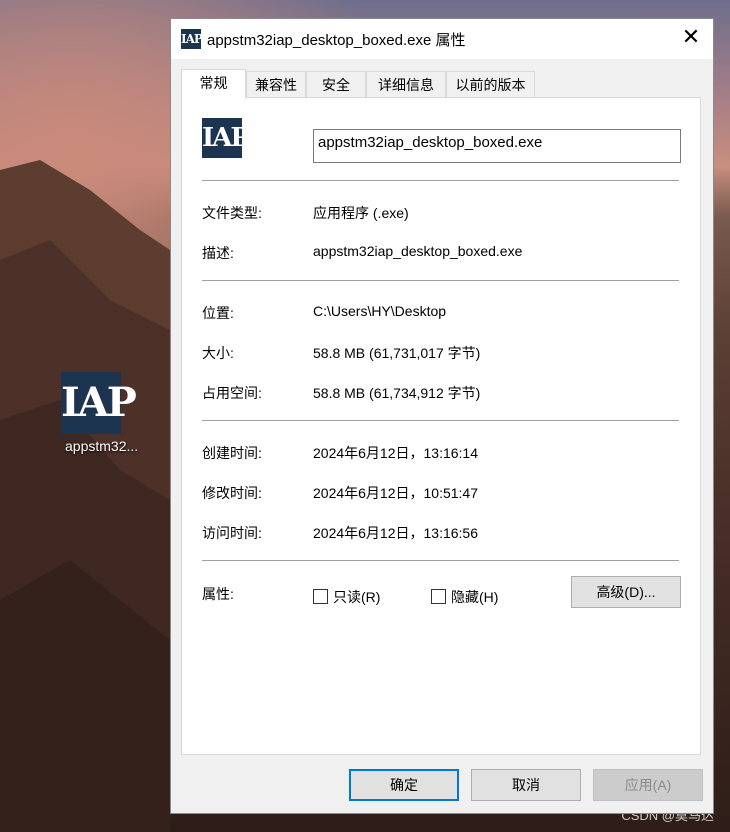 The height and width of the screenshot is (832, 730). Describe the element at coordinates (395, 533) in the screenshot. I see `accessed-value: 2024年6月12日，13:16:56` at that location.